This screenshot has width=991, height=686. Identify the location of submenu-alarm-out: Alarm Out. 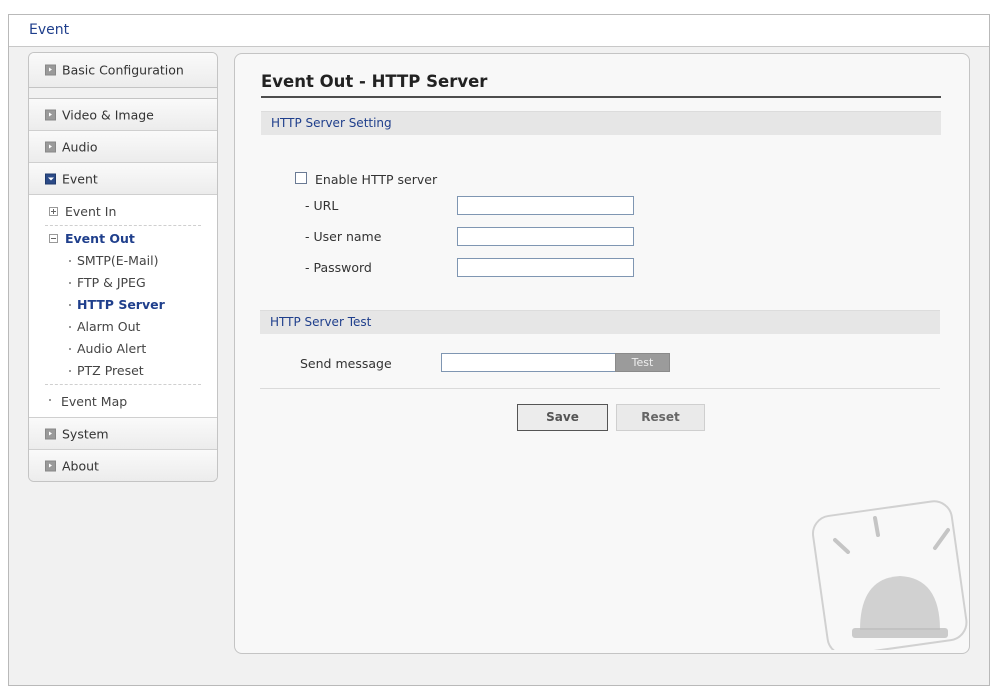
(123, 327).